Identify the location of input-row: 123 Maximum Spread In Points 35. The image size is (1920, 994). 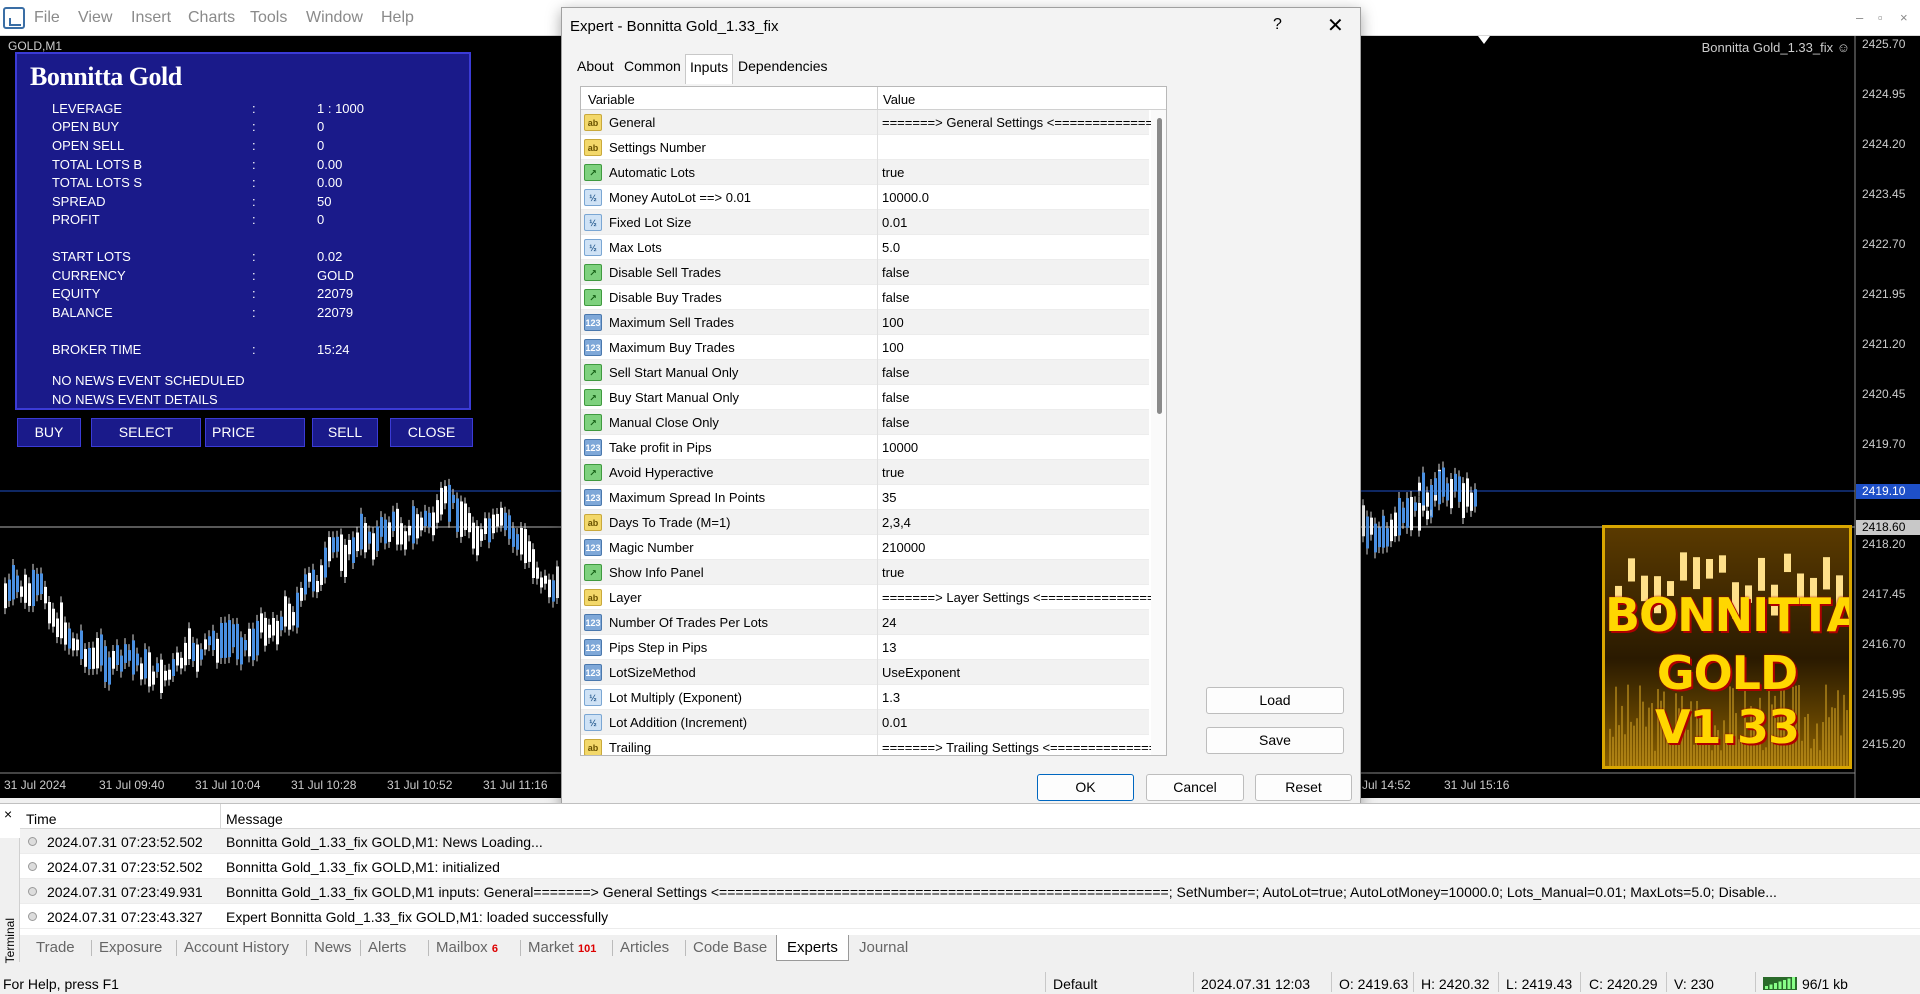
(865, 497).